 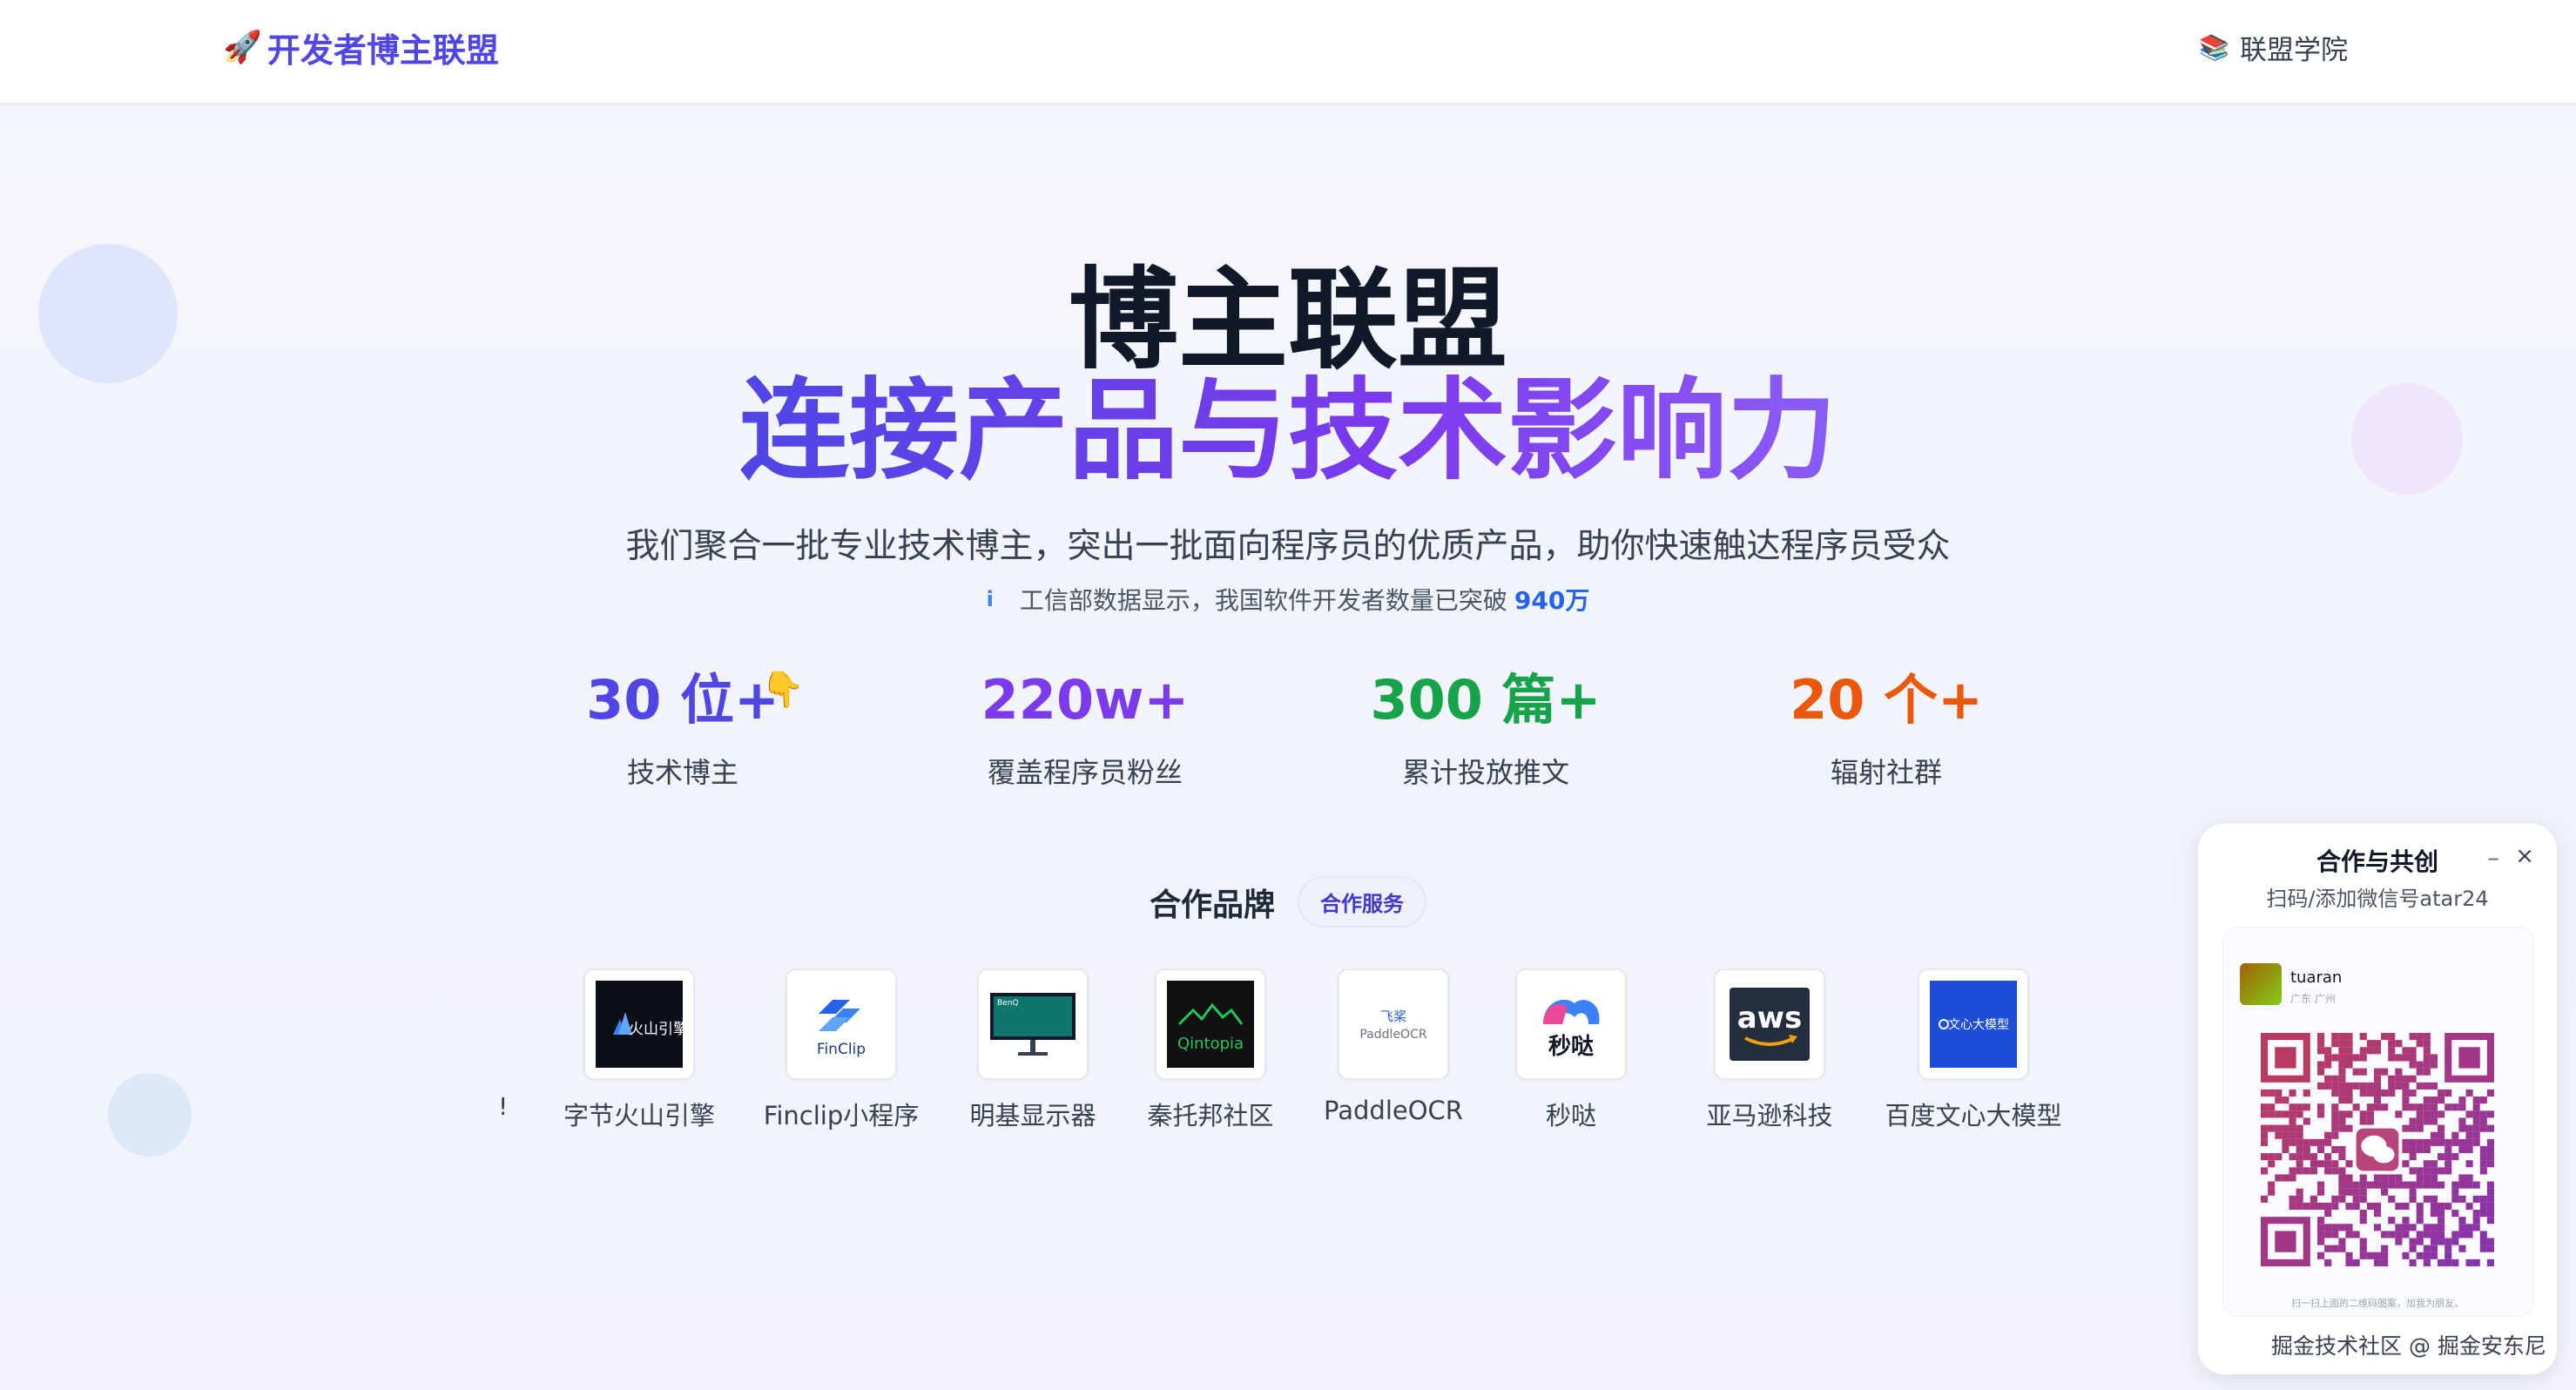 What do you see at coordinates (656, 1029) in the screenshot?
I see `brand-logo-text: 火山引擎` at bounding box center [656, 1029].